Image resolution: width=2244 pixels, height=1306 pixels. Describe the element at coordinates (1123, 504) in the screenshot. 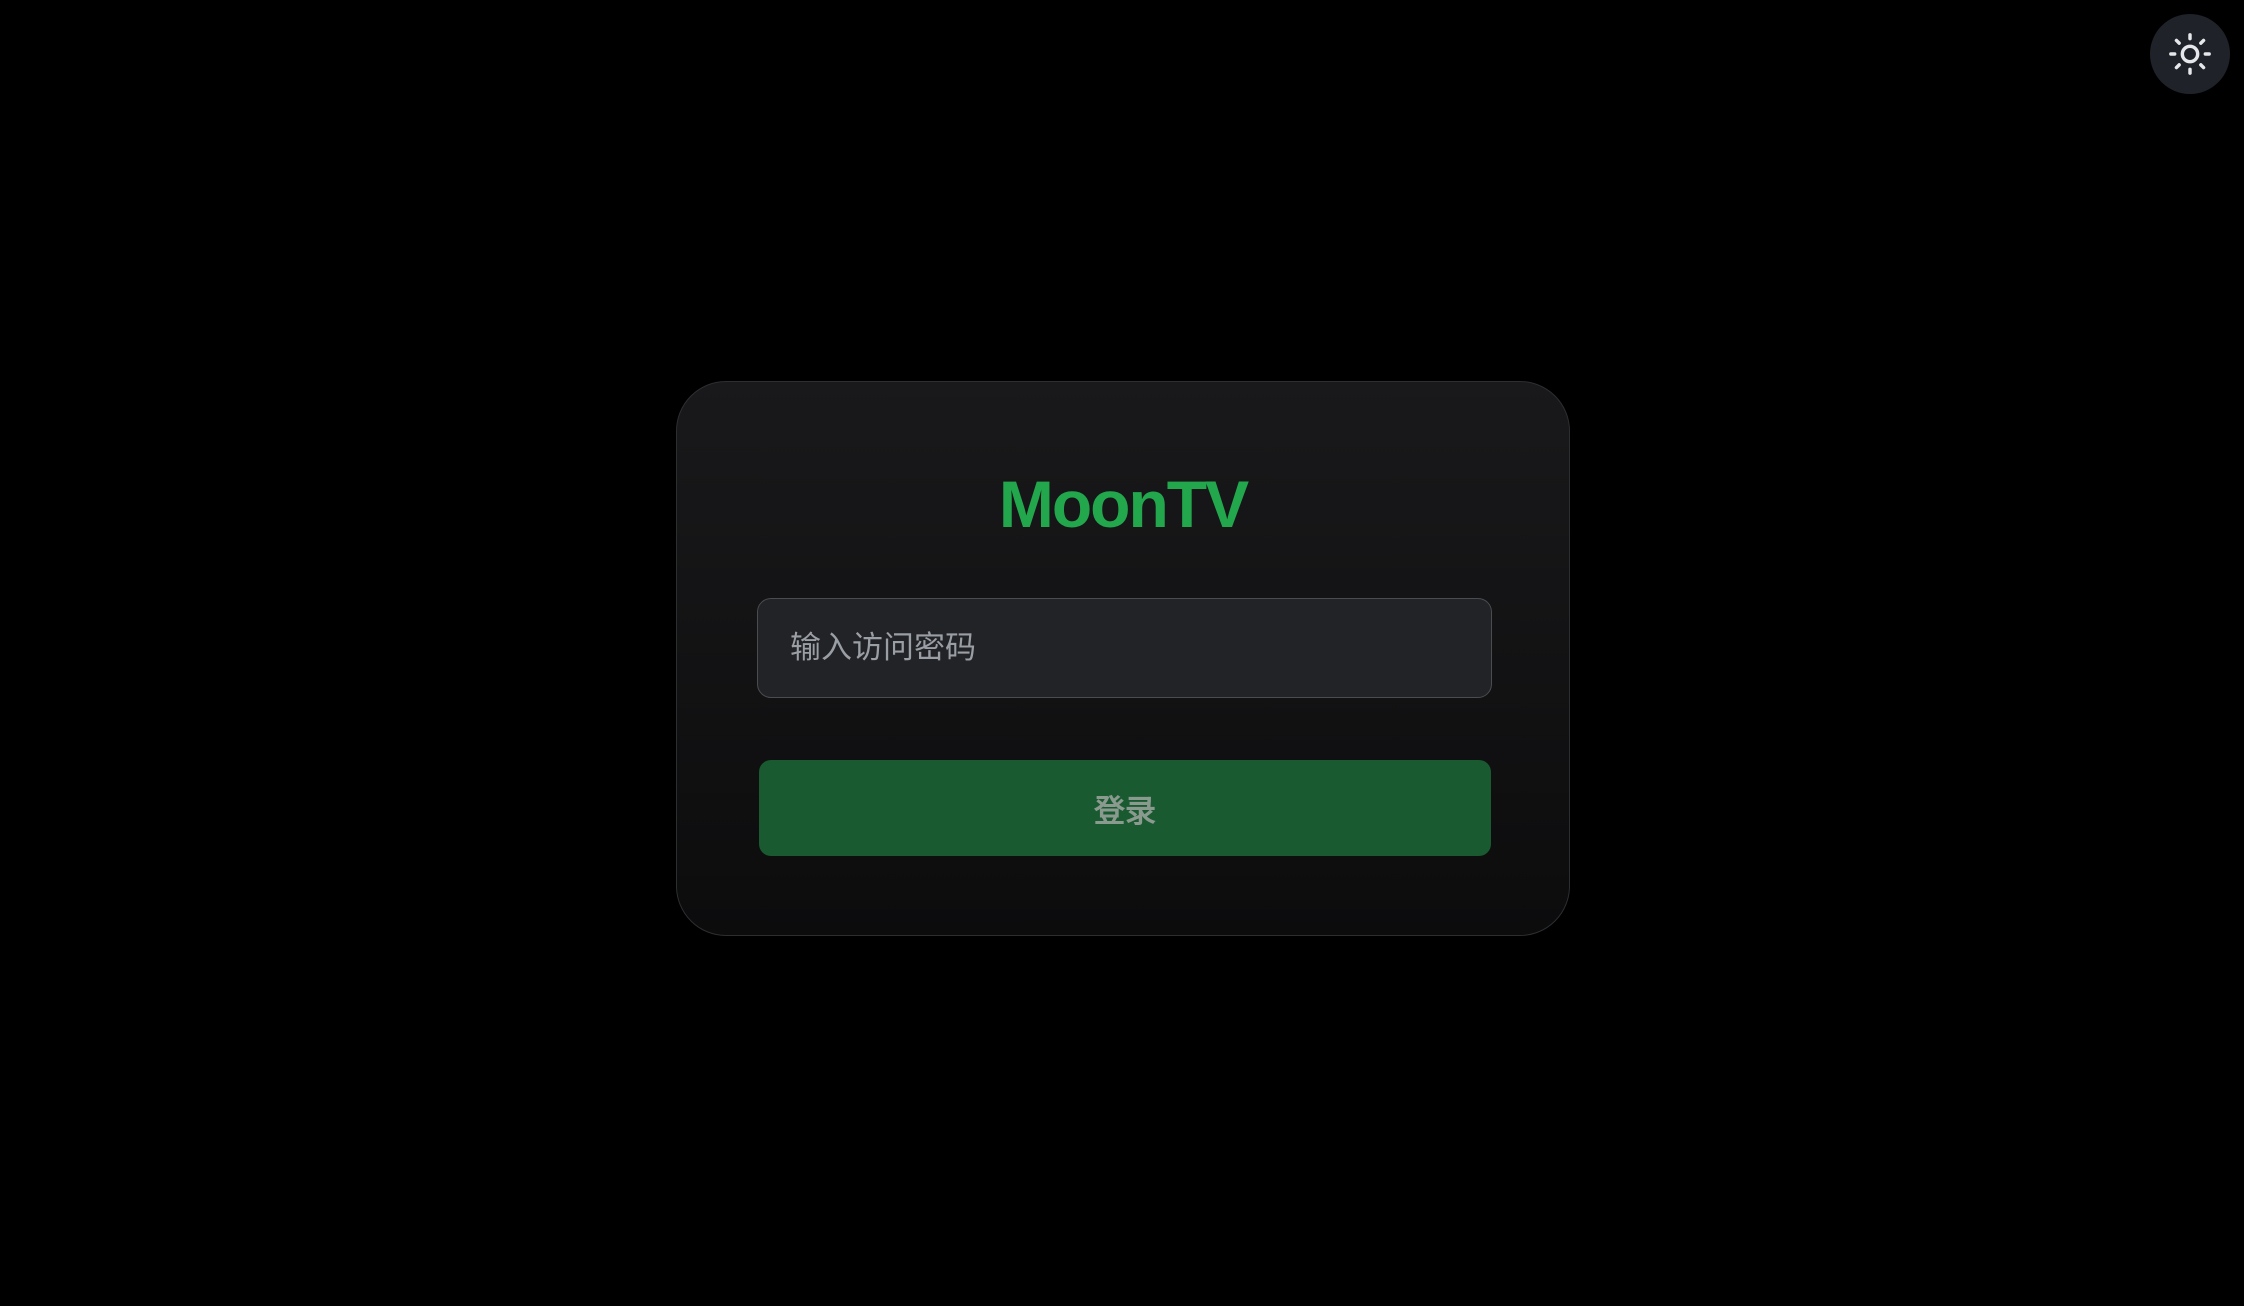

I see `brand-title: MoonTV` at that location.